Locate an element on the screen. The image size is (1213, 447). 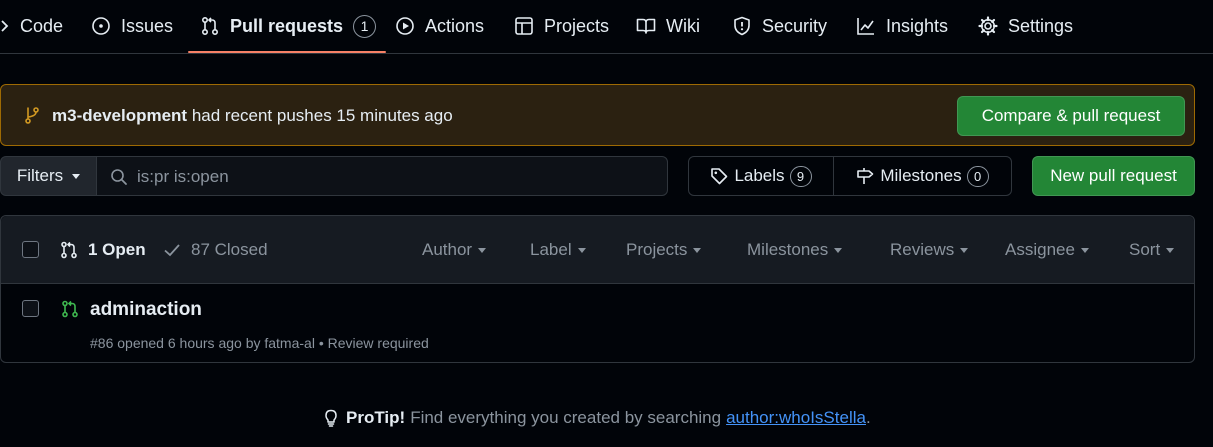
labels-milestones-group: Labels 9 Milestones 0 is located at coordinates (850, 176).